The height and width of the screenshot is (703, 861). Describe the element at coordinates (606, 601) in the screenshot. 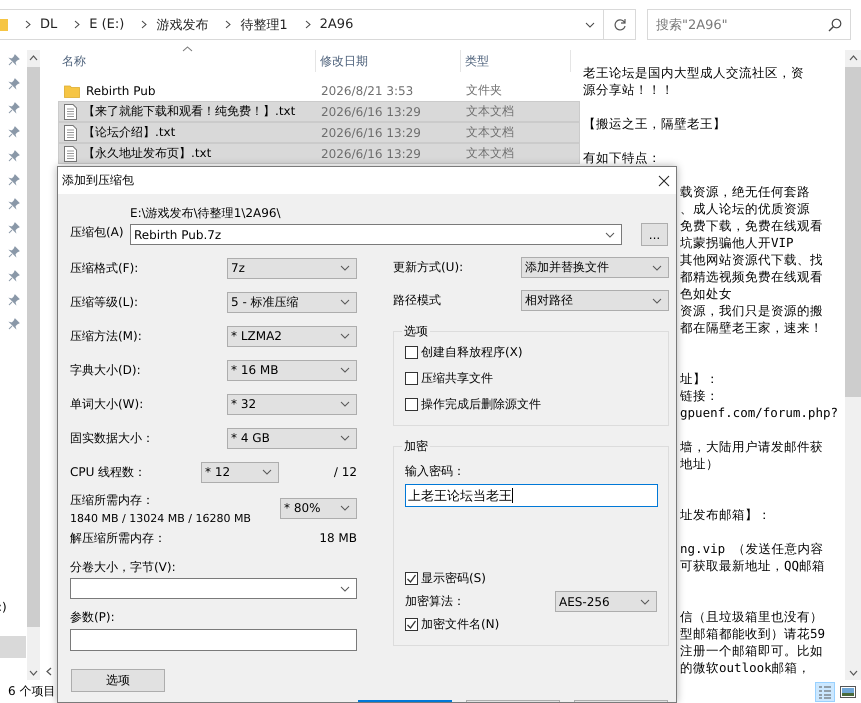

I see `dropdown: AES-256` at that location.